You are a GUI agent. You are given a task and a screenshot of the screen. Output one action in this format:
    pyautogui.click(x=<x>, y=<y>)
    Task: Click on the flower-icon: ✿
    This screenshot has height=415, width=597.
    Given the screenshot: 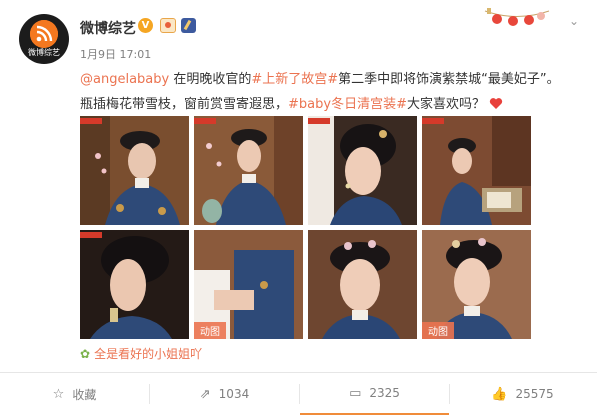 What is the action you would take?
    pyautogui.click(x=85, y=354)
    